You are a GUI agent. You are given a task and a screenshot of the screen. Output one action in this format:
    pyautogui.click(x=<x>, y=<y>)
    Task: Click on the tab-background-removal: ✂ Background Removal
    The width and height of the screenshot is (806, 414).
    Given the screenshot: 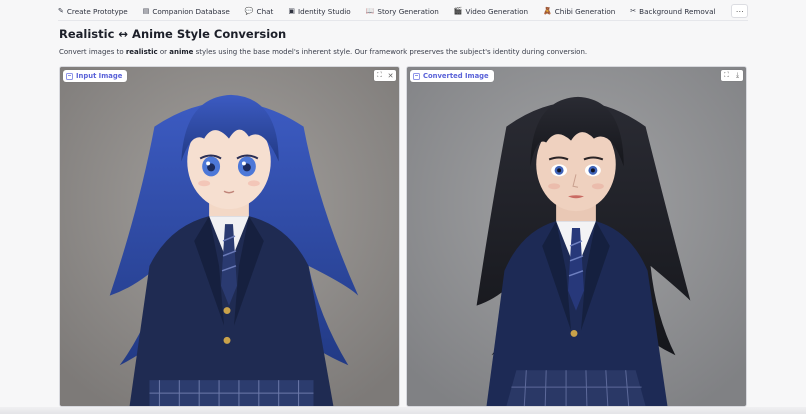 What is the action you would take?
    pyautogui.click(x=672, y=11)
    